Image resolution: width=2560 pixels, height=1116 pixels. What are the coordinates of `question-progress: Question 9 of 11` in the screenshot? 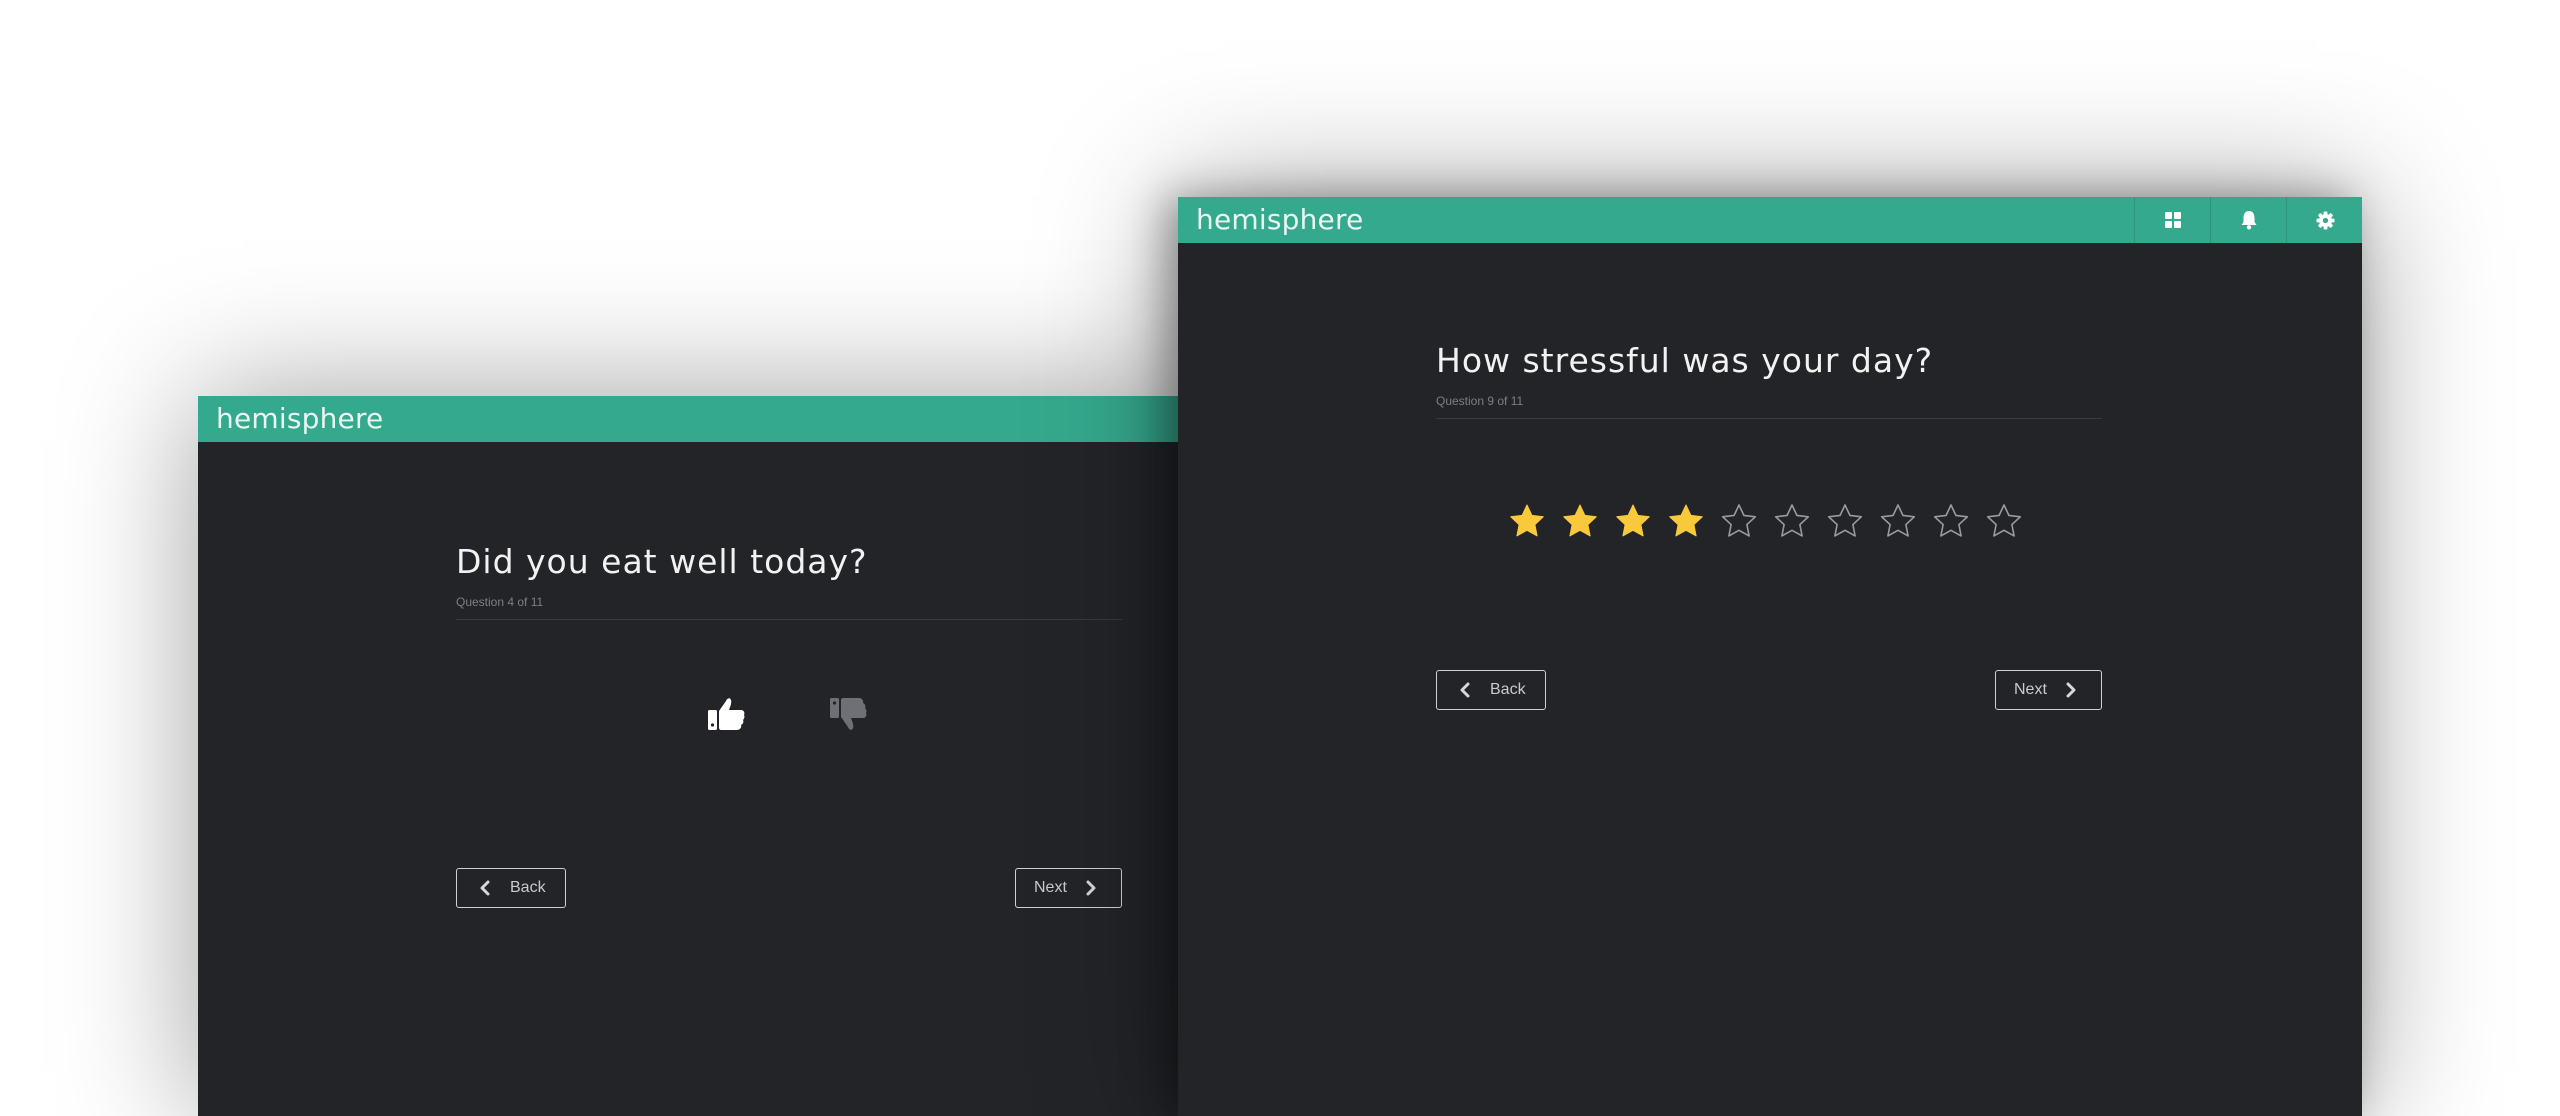 It's located at (1480, 401).